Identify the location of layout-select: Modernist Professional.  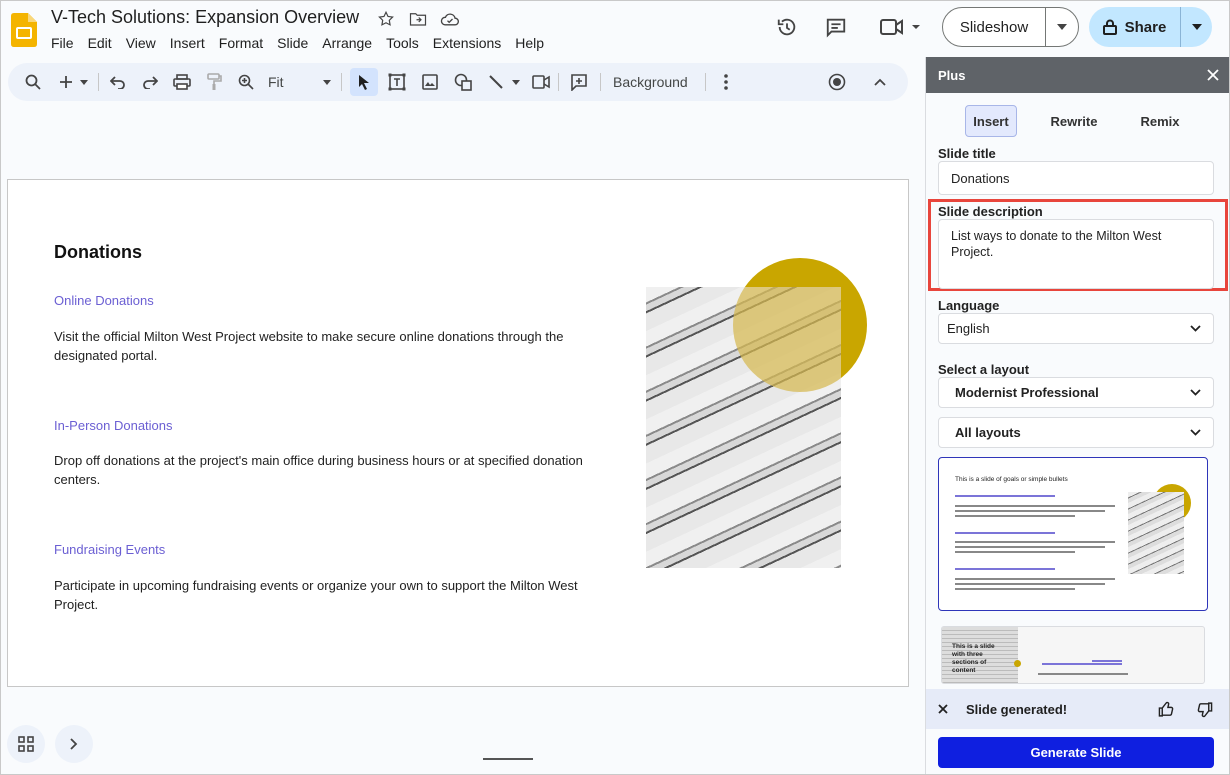
(1076, 392).